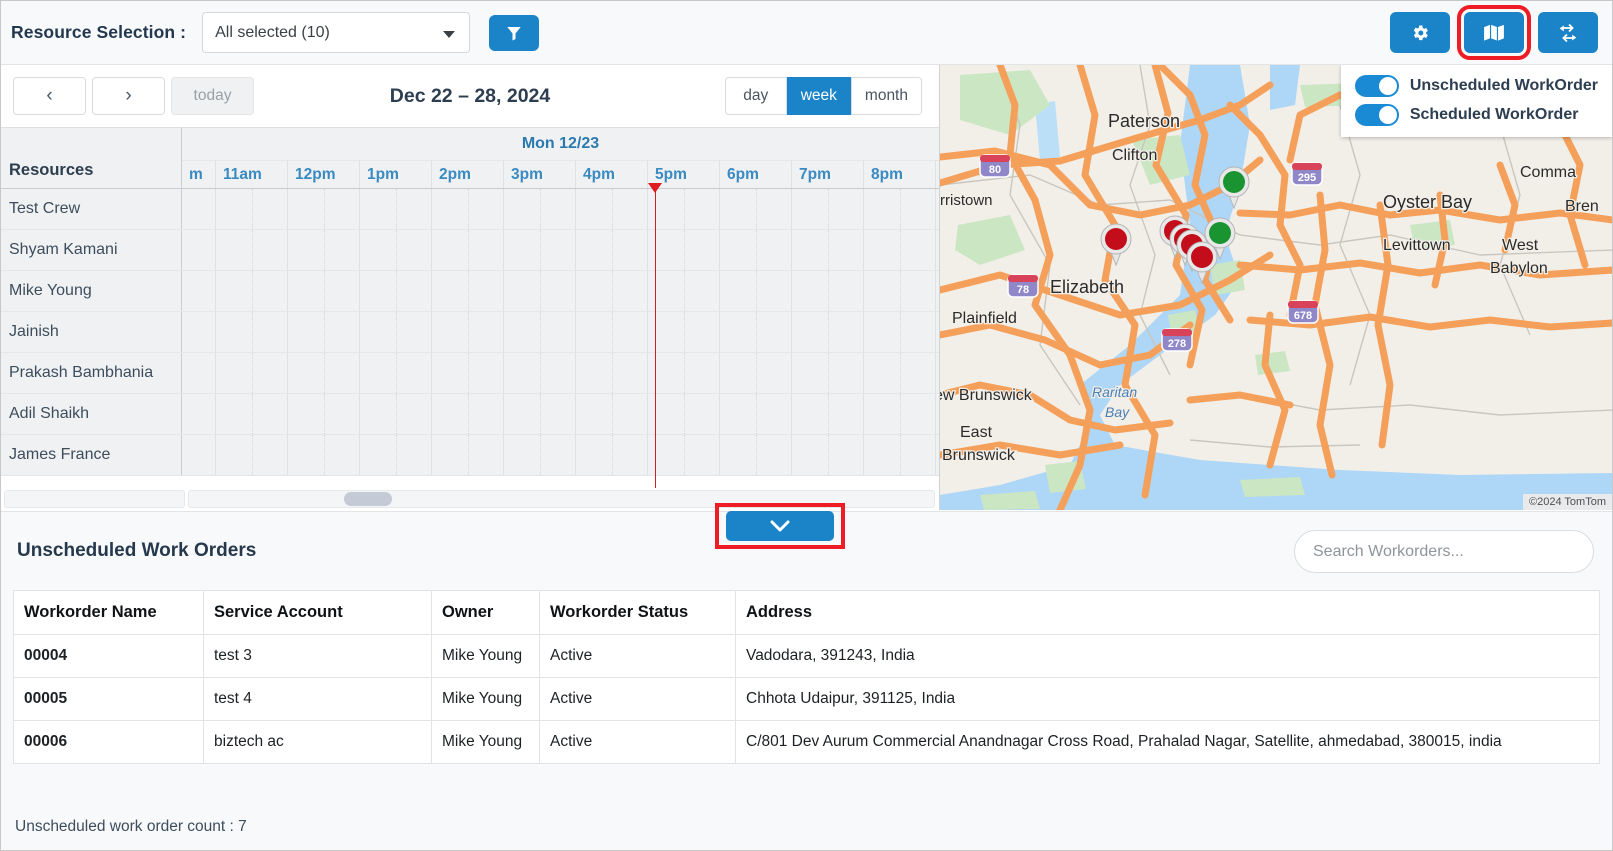 This screenshot has height=851, width=1613. What do you see at coordinates (368, 499) in the screenshot?
I see `scrollbar-thumb` at bounding box center [368, 499].